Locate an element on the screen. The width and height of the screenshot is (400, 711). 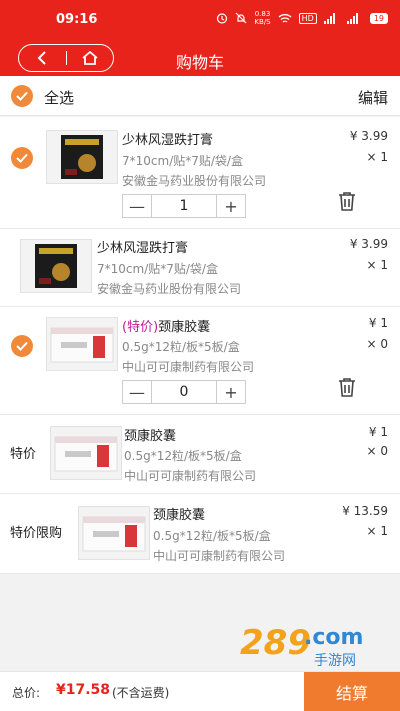
product-price: ¥ 13.59 is located at coordinates (365, 511).